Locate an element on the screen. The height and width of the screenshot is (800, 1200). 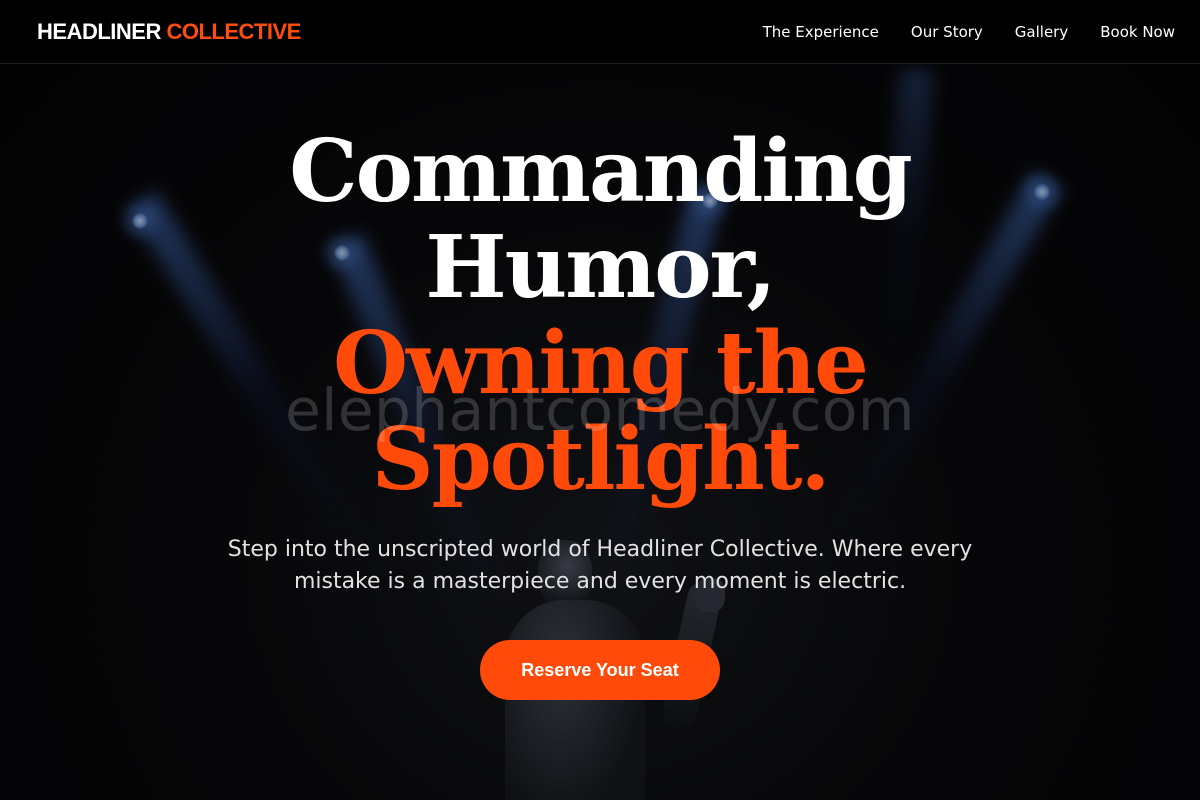
brand-name-accent: COLLECTIVE is located at coordinates (233, 31).